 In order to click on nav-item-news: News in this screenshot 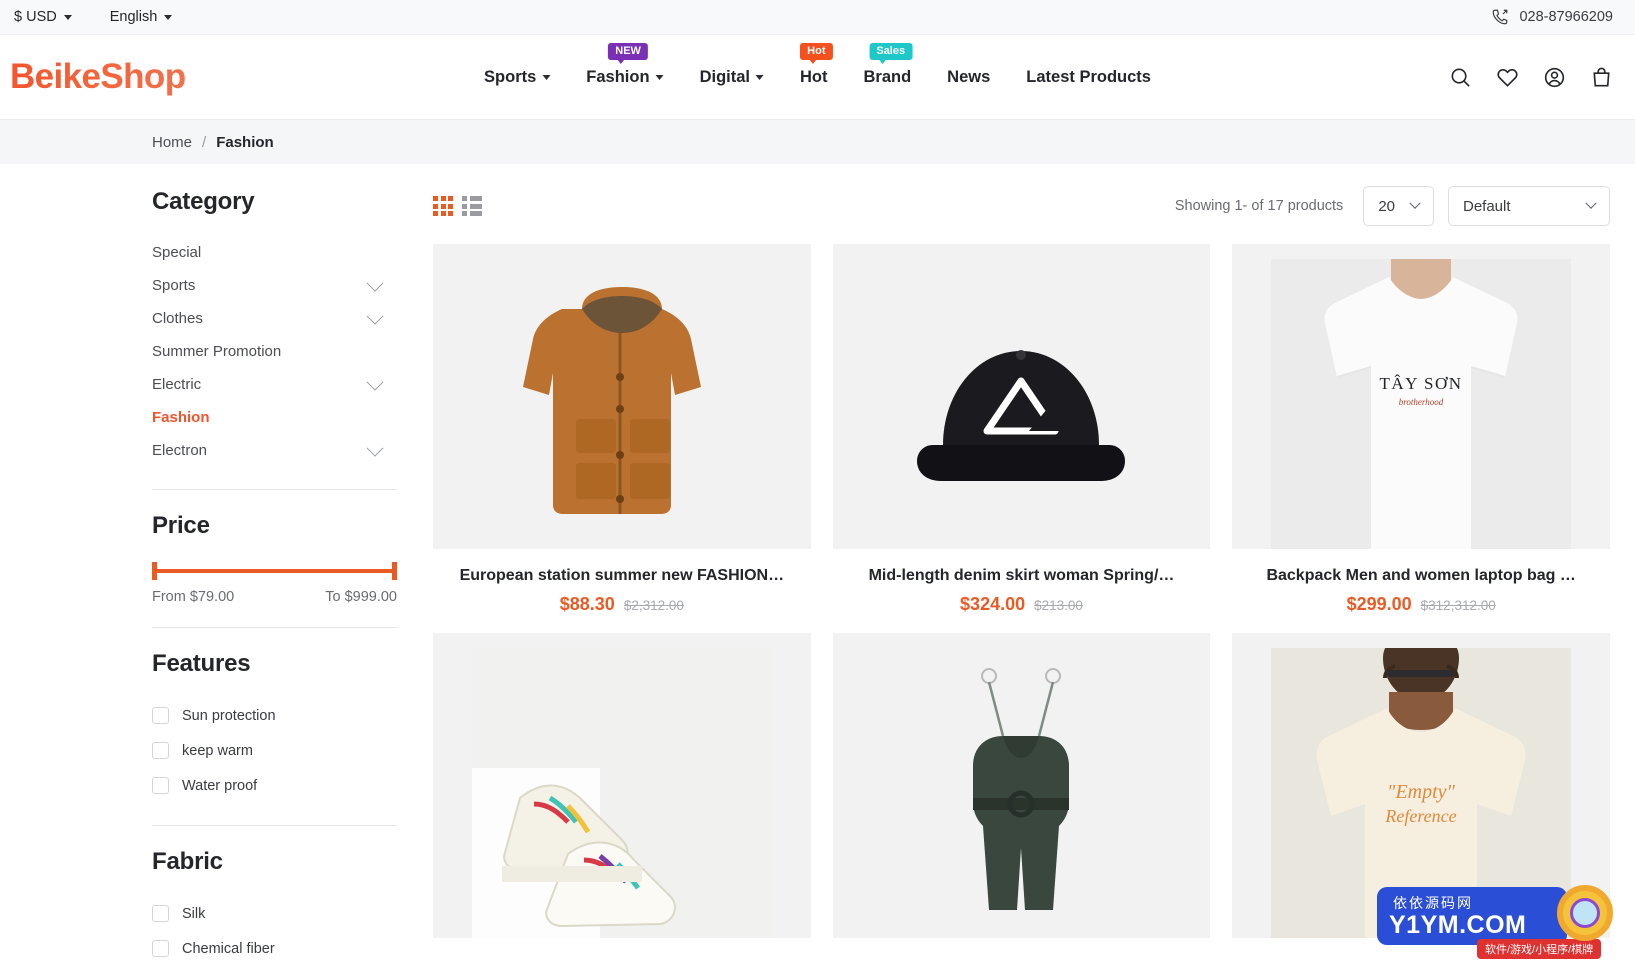, I will do `click(968, 77)`.